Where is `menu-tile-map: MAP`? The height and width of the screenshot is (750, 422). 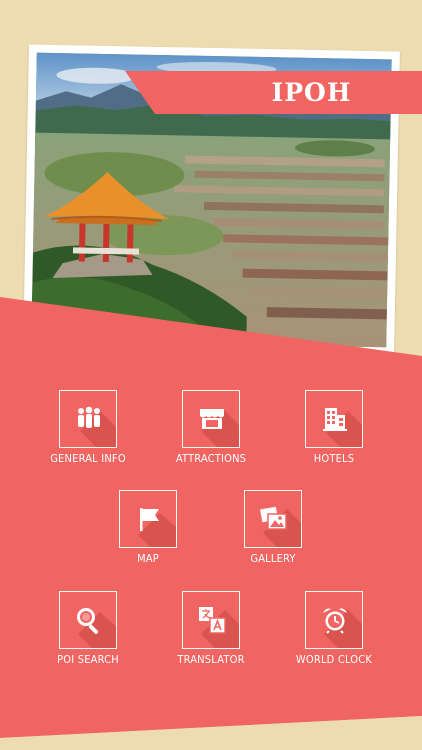 menu-tile-map: MAP is located at coordinates (148, 536).